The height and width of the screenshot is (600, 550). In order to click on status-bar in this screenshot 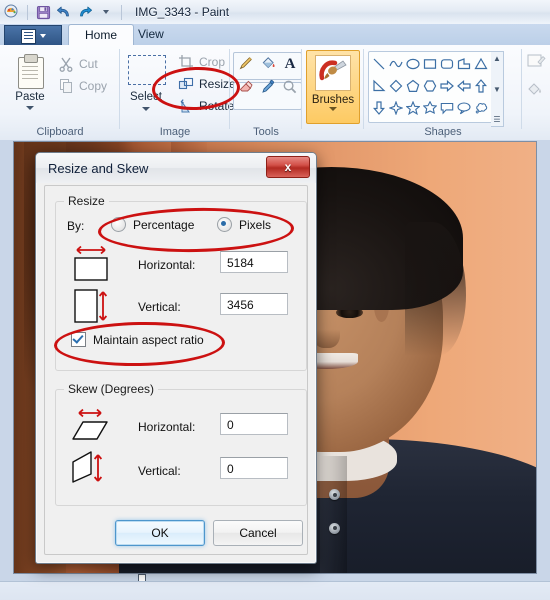, I will do `click(275, 590)`.